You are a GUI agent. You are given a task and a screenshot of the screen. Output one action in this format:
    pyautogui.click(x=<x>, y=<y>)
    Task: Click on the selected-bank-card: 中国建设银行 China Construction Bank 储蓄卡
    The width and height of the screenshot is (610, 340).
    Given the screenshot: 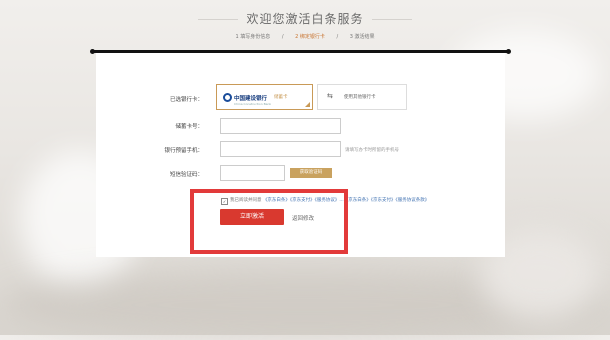 What is the action you would take?
    pyautogui.click(x=264, y=97)
    